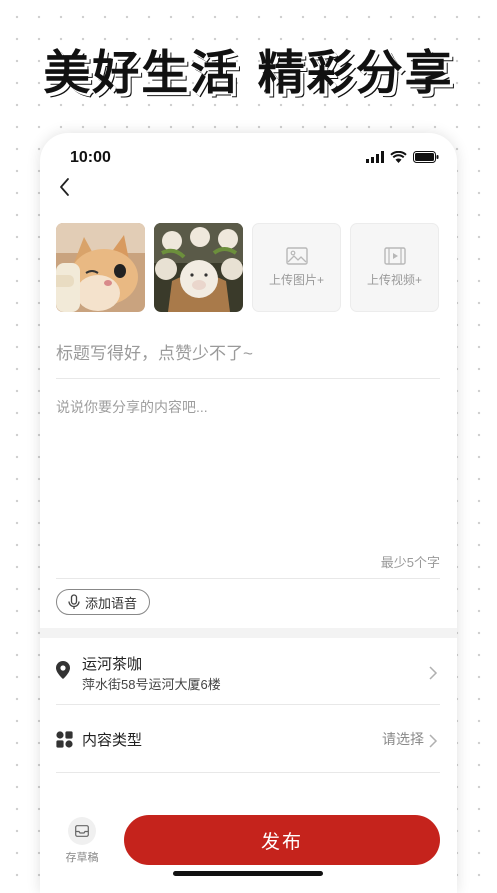  Describe the element at coordinates (112, 740) in the screenshot. I see `content-type-label: 内容类型` at that location.